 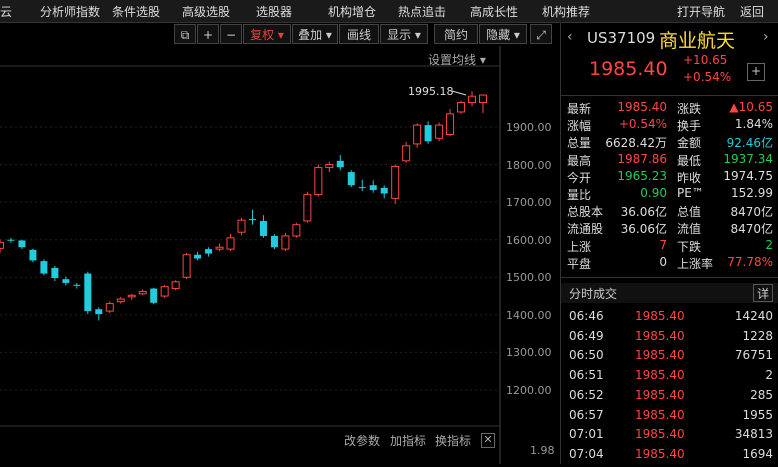 I want to click on quote-row: 最新 1985.40 涨跌 ▲10.65, so click(x=671, y=108).